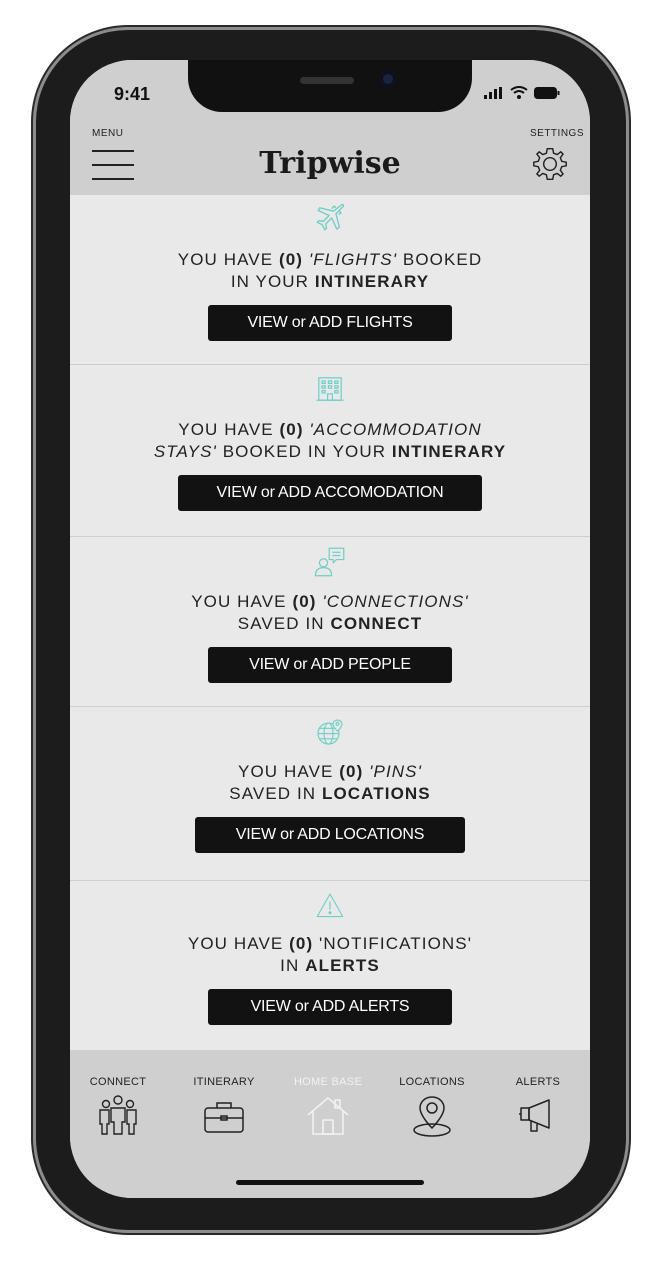  I want to click on nav-alerts: ALERTS, so click(538, 1106).